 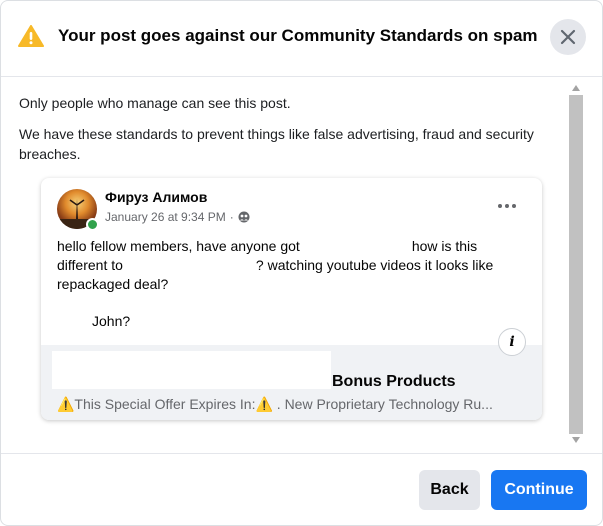 What do you see at coordinates (191, 370) in the screenshot?
I see `link-preview-image` at bounding box center [191, 370].